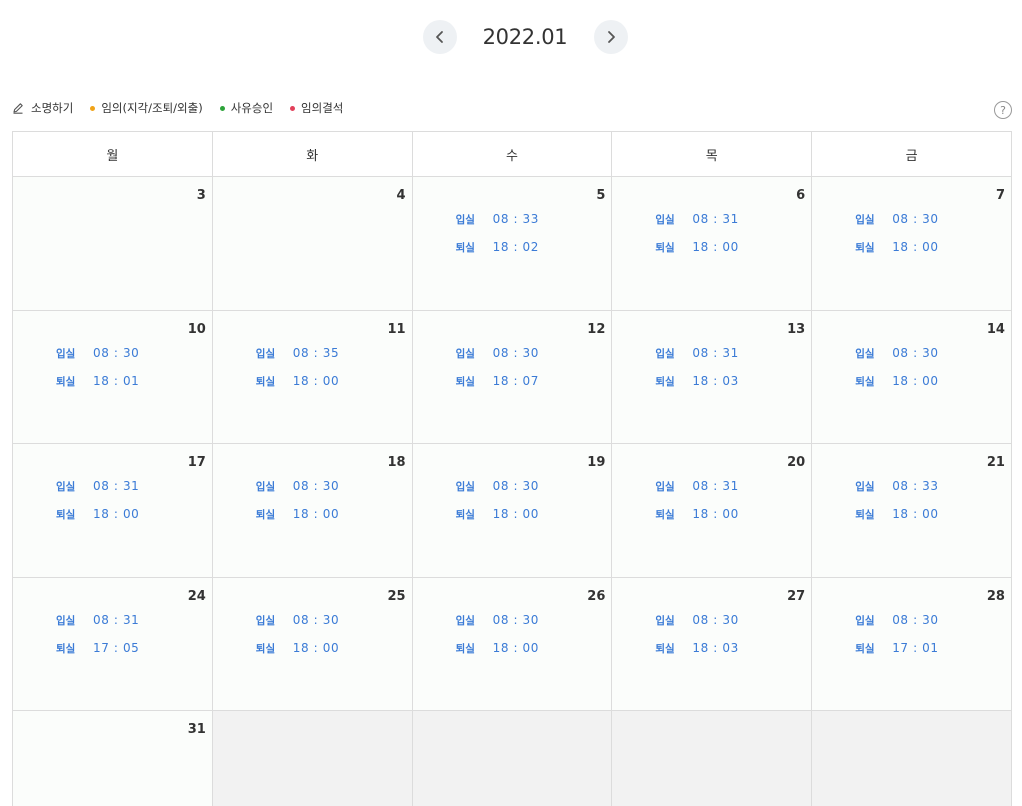  I want to click on day-cell: 12 입실 08 : 30 퇴실 18 : 07, so click(512, 377).